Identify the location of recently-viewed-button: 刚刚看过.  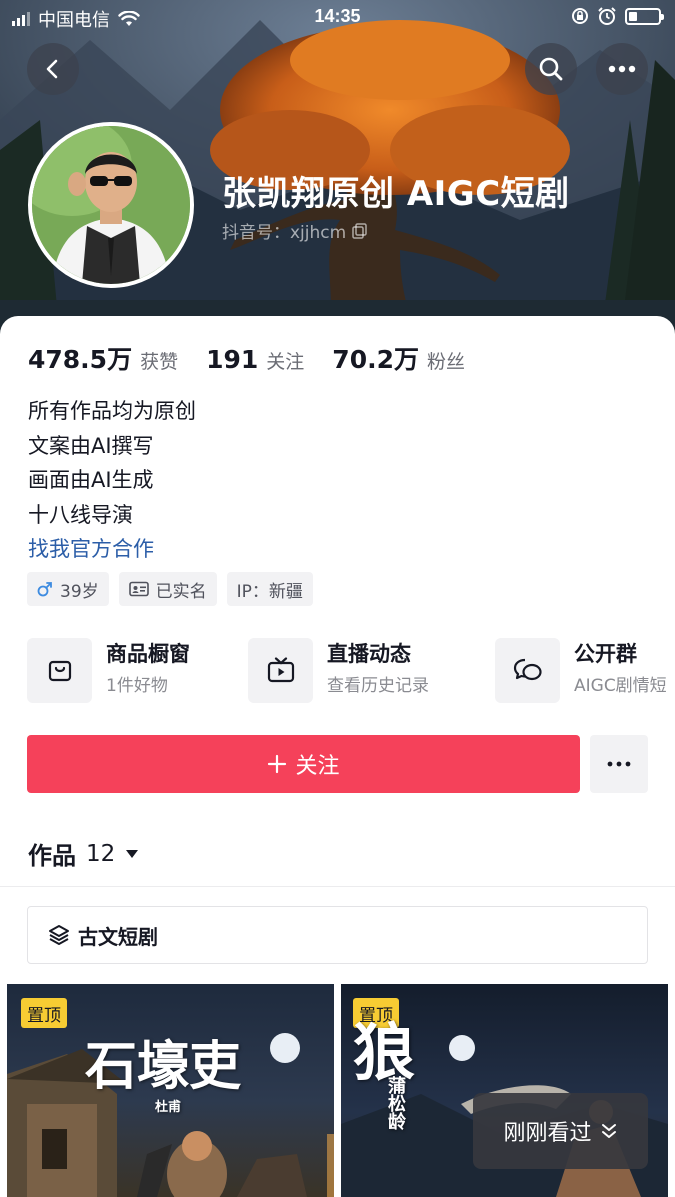
(560, 1131).